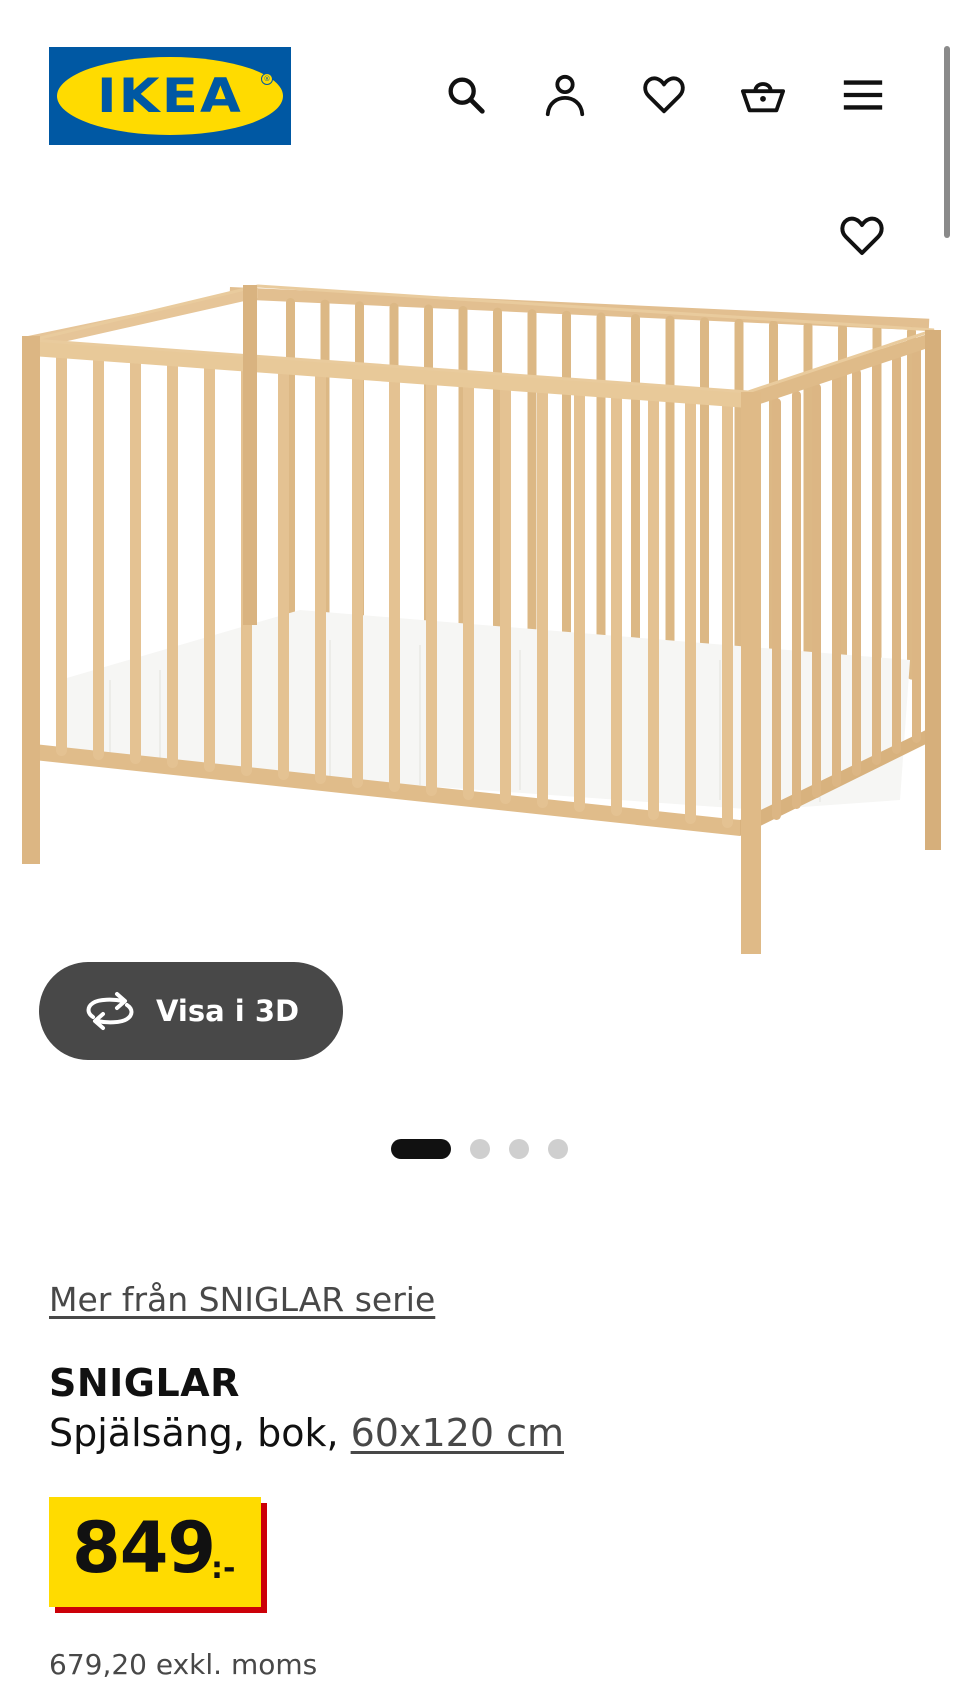 This screenshot has width=960, height=1706. I want to click on favorite-product-button, so click(862, 236).